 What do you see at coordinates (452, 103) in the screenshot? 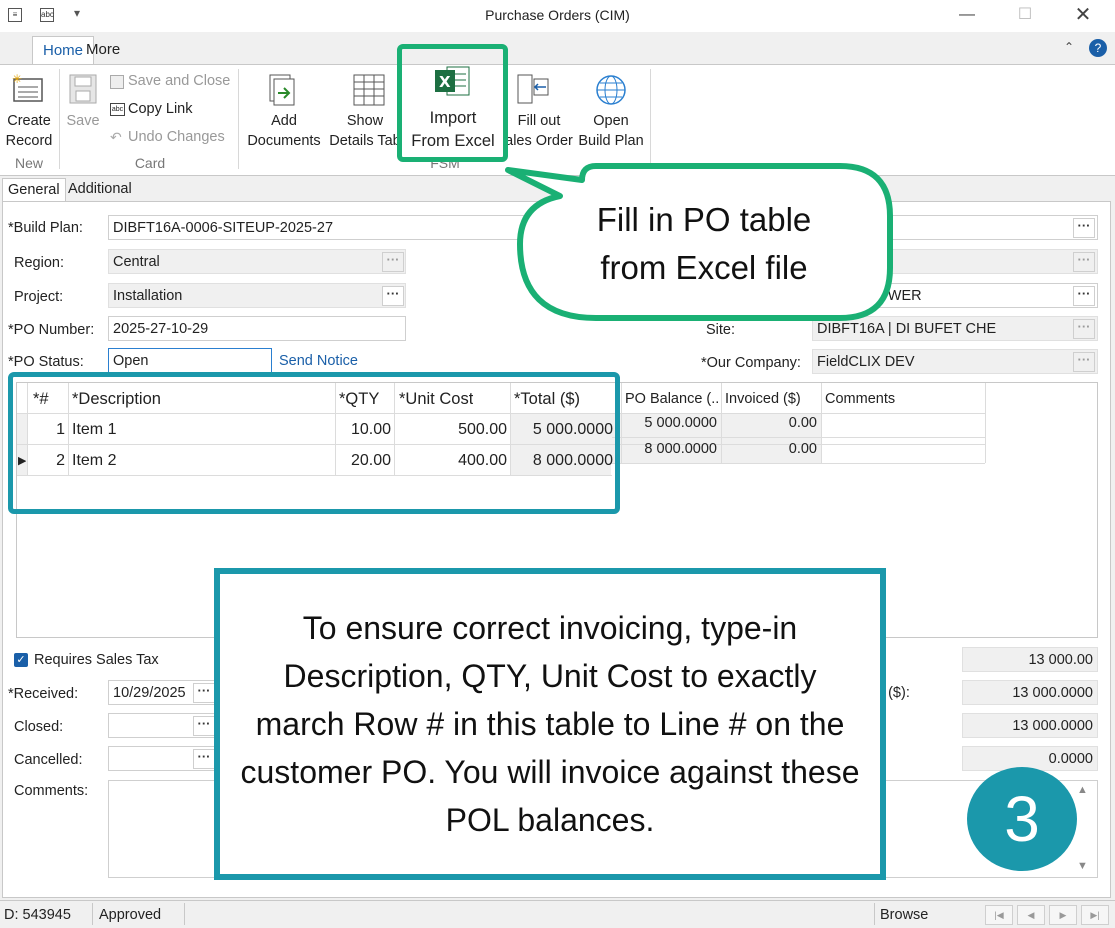
I see `import-button-highlight` at bounding box center [452, 103].